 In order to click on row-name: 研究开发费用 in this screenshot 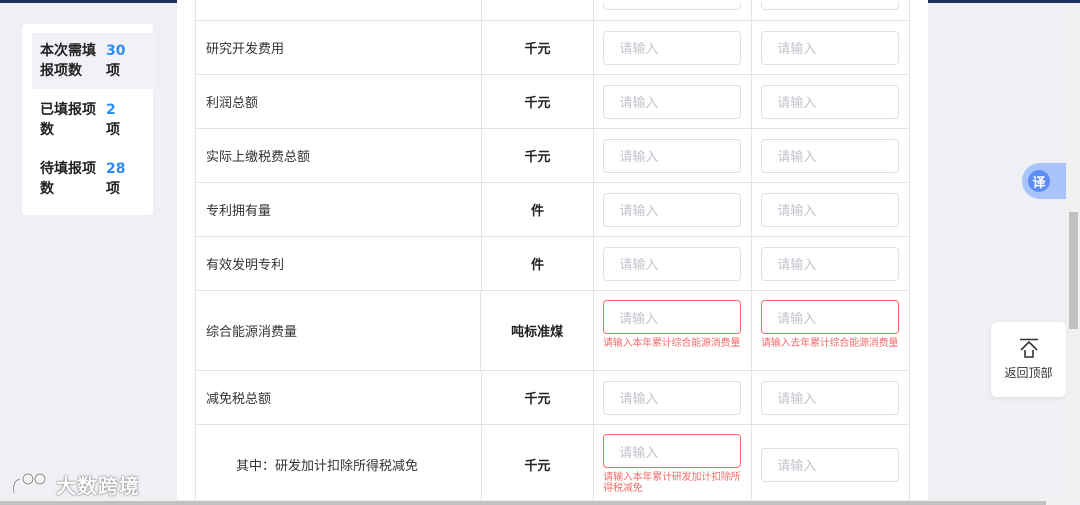, I will do `click(339, 47)`.